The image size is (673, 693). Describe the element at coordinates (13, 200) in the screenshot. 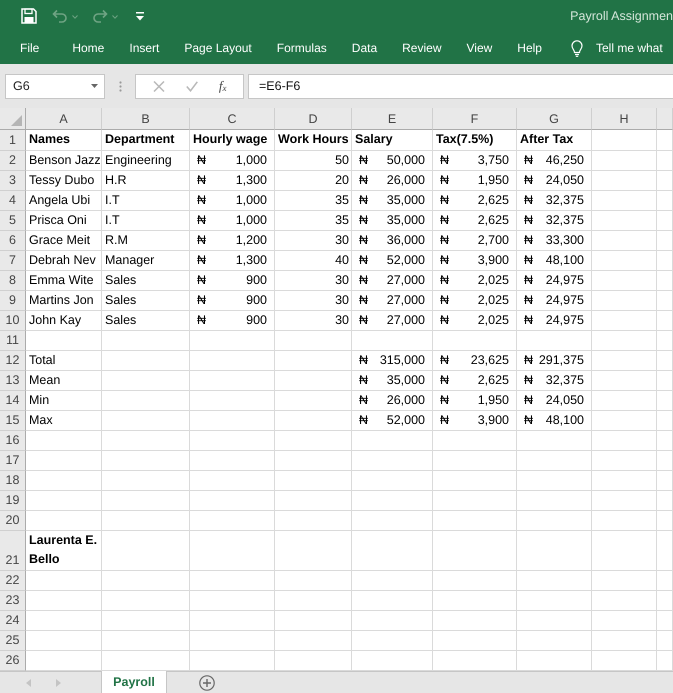

I see `row-header: 4` at that location.